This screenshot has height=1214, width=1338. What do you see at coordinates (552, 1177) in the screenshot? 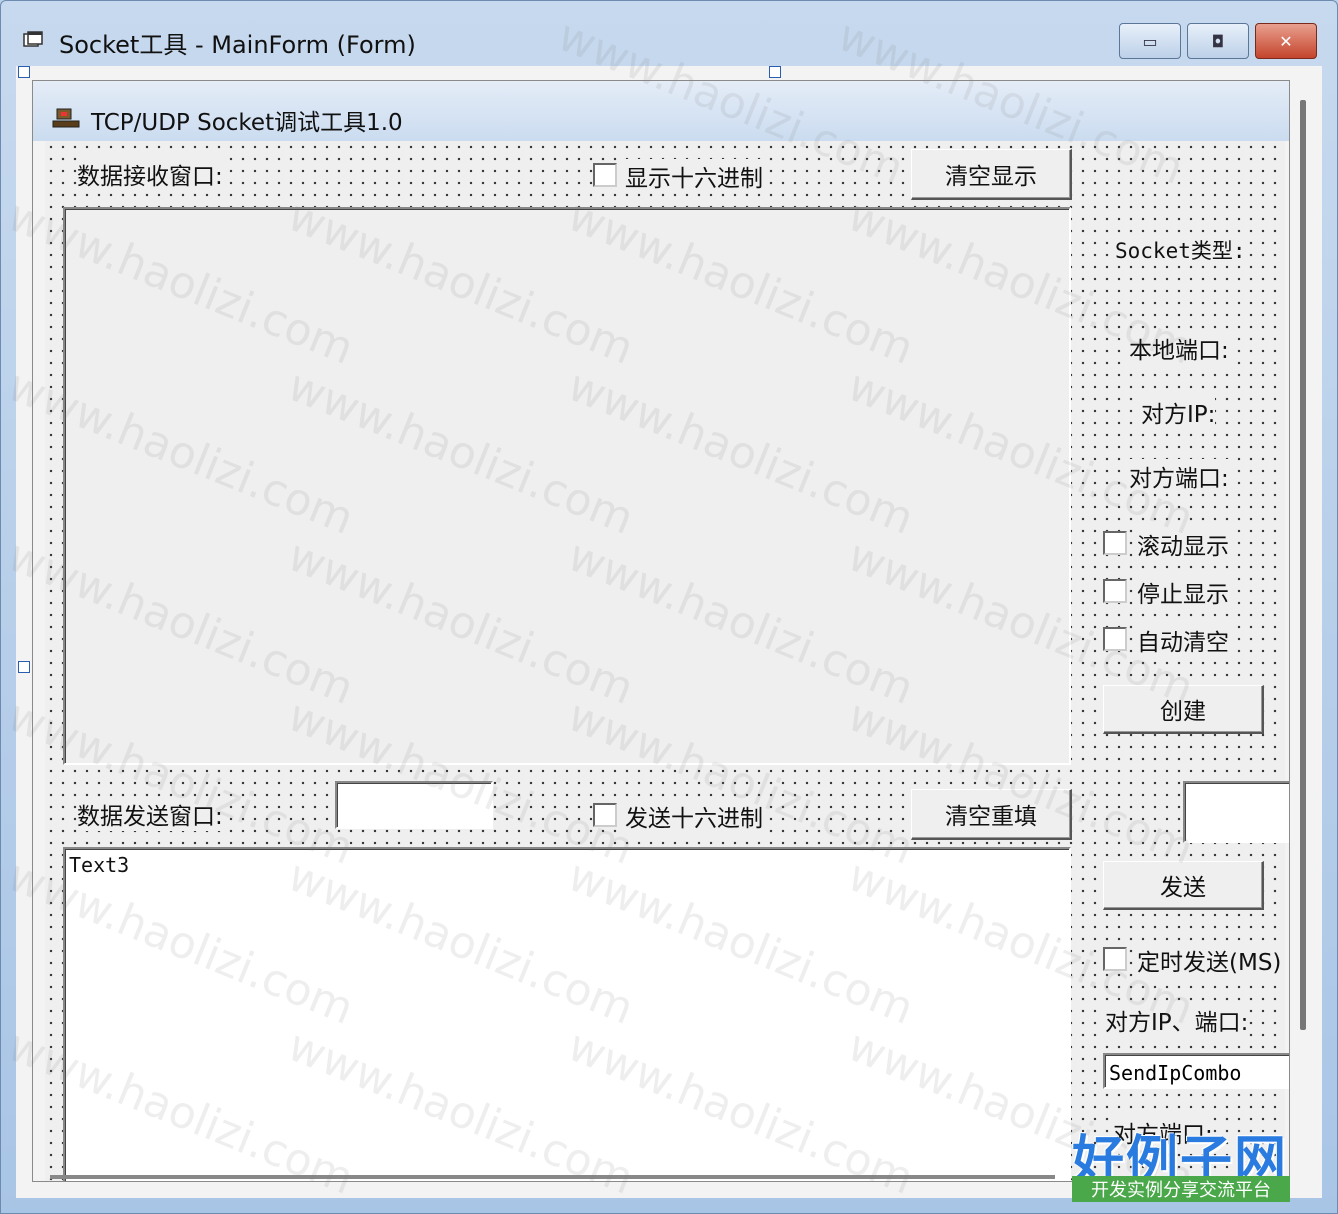
I see `horizontal-scrollbar` at bounding box center [552, 1177].